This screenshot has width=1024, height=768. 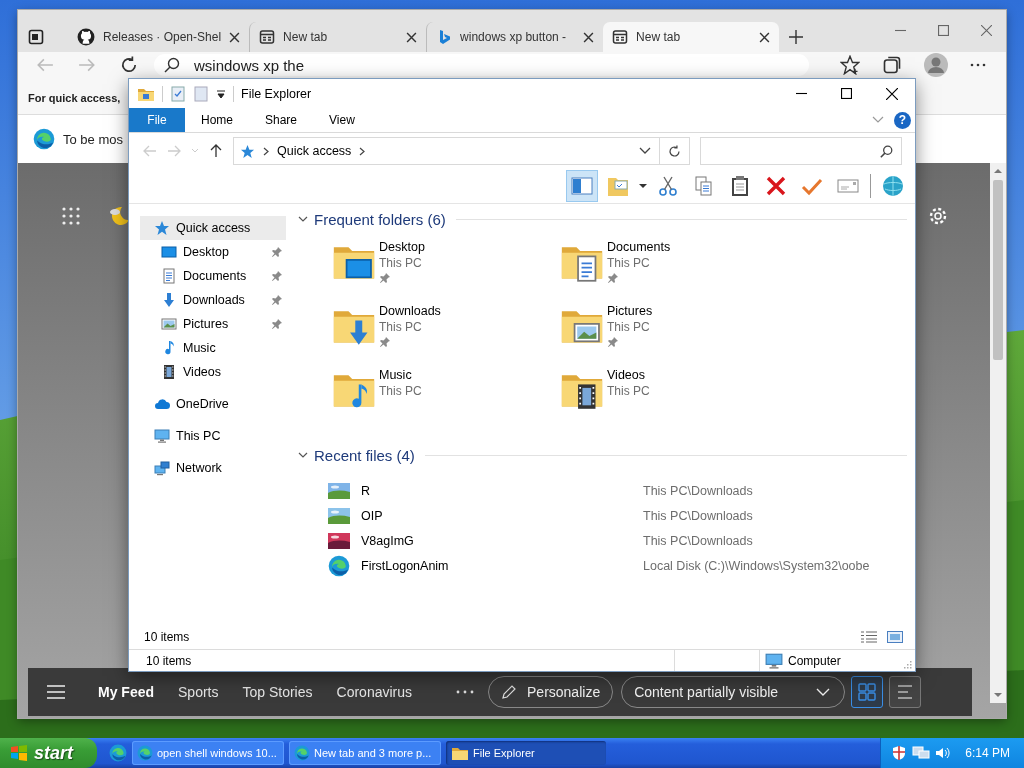 What do you see at coordinates (668, 186) in the screenshot?
I see `scissors-icon` at bounding box center [668, 186].